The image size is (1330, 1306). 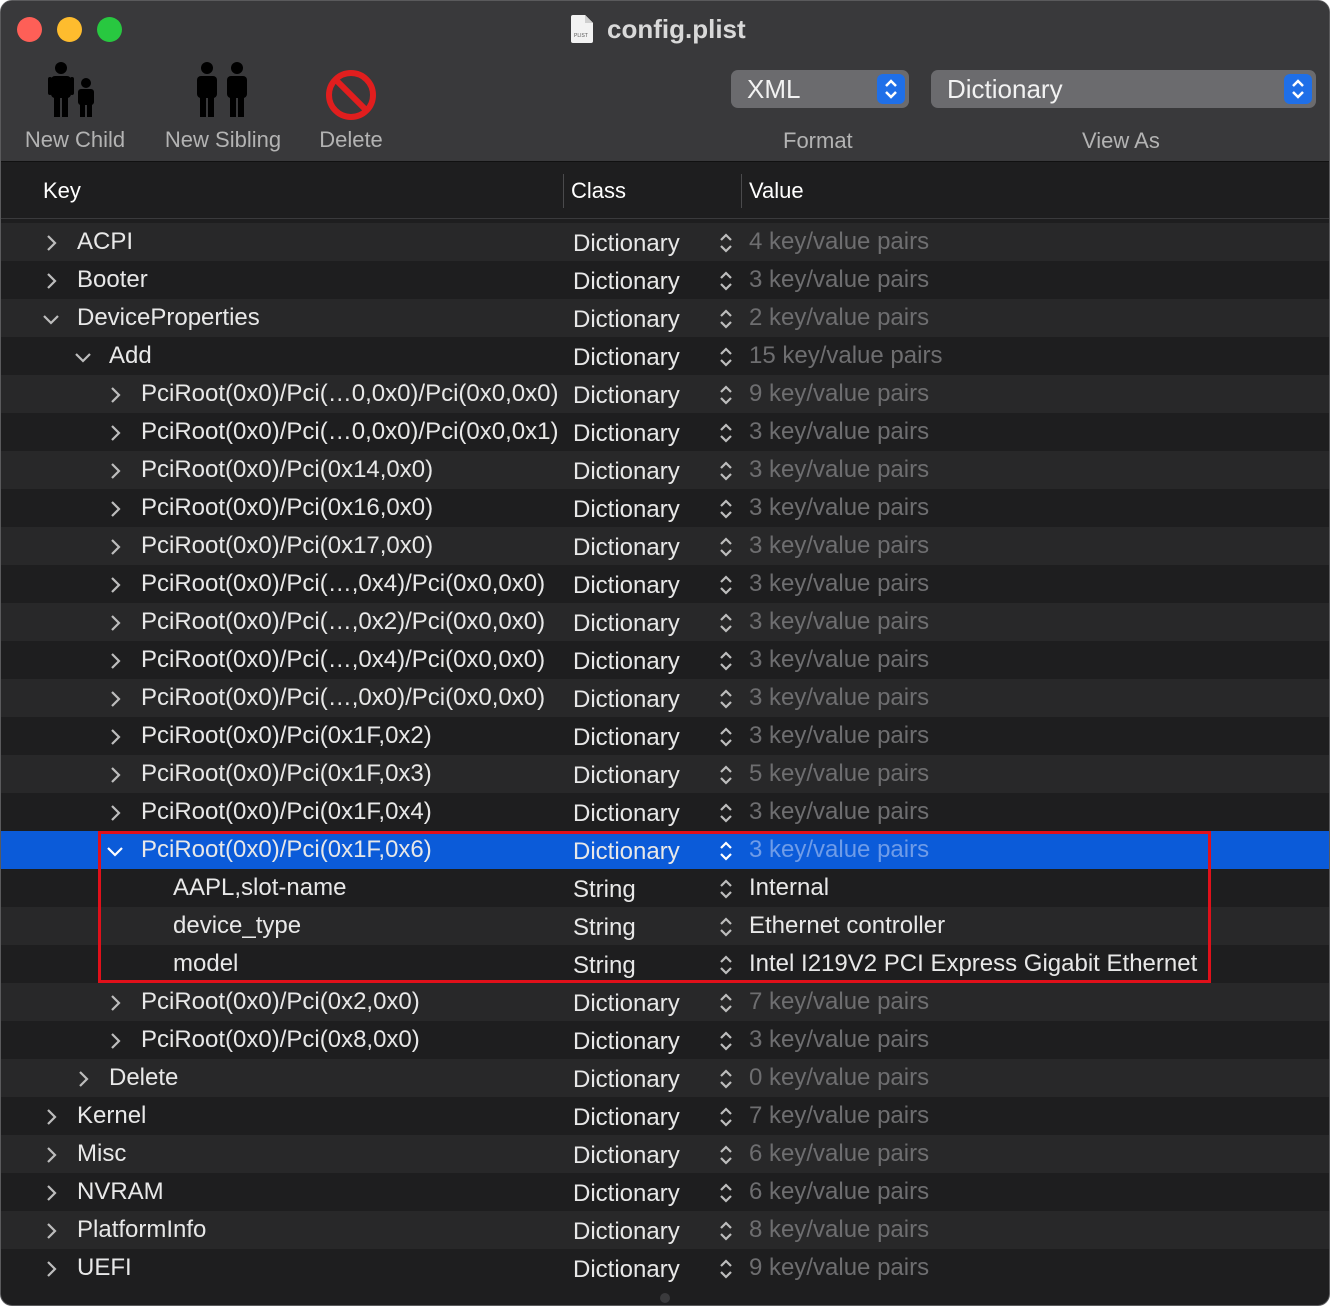 I want to click on row-key: ACPI, so click(x=105, y=242).